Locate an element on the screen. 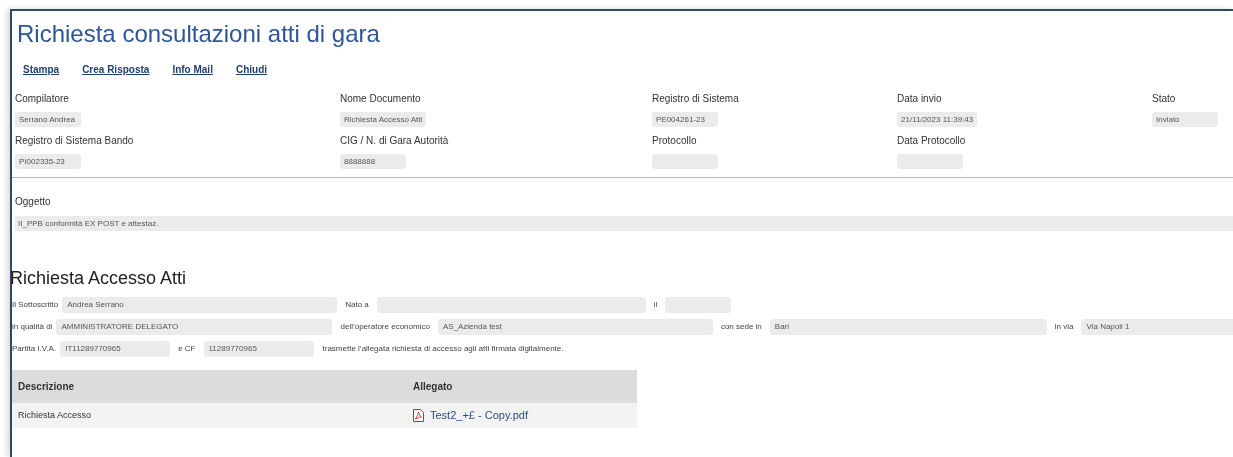 The image size is (1233, 457). toolbar-link: Stampa is located at coordinates (41, 70).